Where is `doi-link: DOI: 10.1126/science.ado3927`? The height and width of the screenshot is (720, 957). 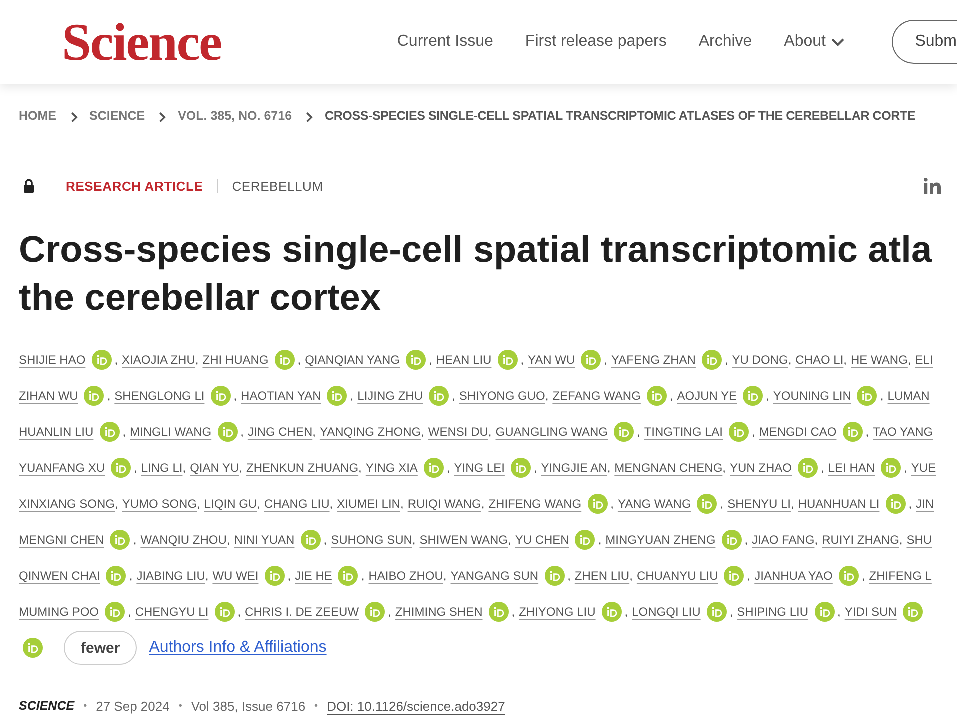 doi-link: DOI: 10.1126/science.ado3927 is located at coordinates (416, 706).